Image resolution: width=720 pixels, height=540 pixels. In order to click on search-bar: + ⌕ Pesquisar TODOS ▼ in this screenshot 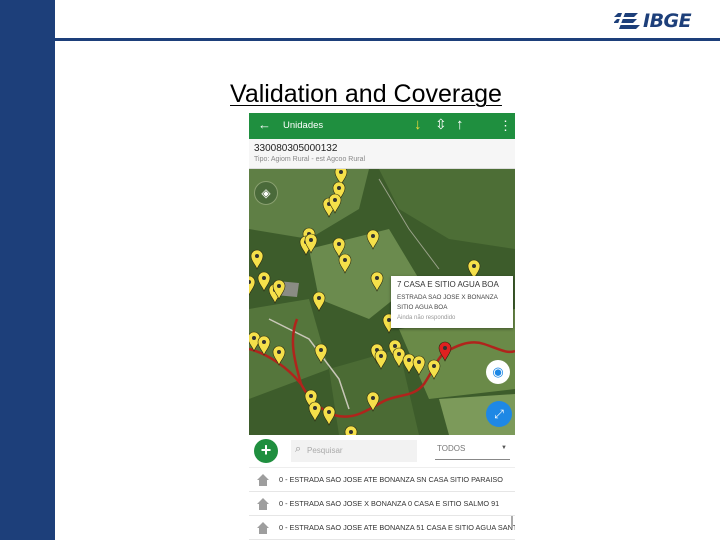, I will do `click(382, 451)`.